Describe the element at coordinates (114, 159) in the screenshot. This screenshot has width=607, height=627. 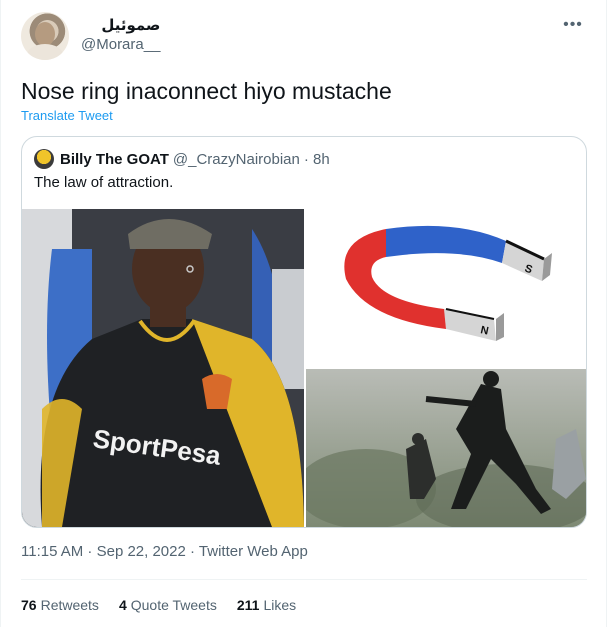
I see `quoted-author-name: Billy The GOAT` at that location.